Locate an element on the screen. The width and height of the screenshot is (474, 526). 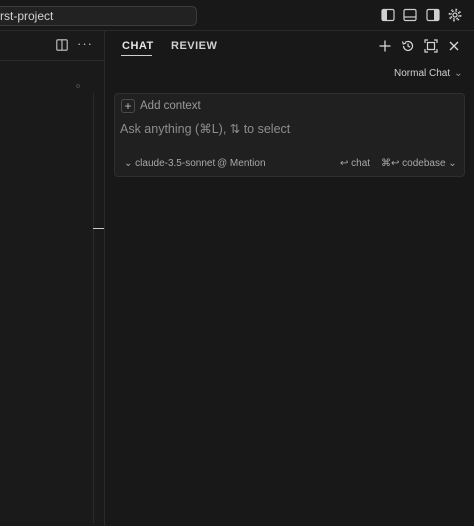
maximize-icon is located at coordinates (431, 46).